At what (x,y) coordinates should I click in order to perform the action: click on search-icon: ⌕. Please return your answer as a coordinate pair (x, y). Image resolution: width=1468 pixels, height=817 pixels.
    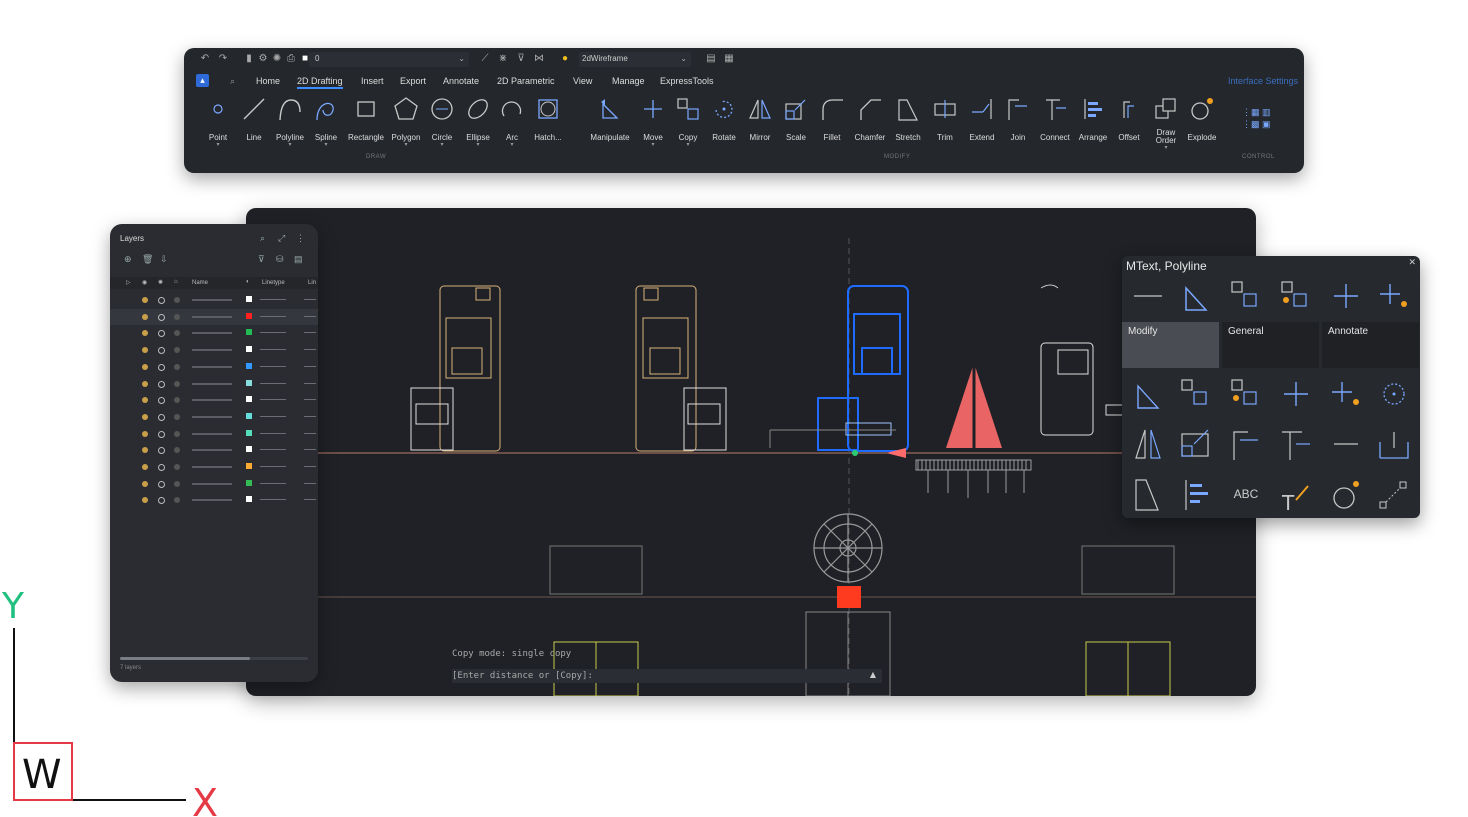
    Looking at the image, I should click on (232, 81).